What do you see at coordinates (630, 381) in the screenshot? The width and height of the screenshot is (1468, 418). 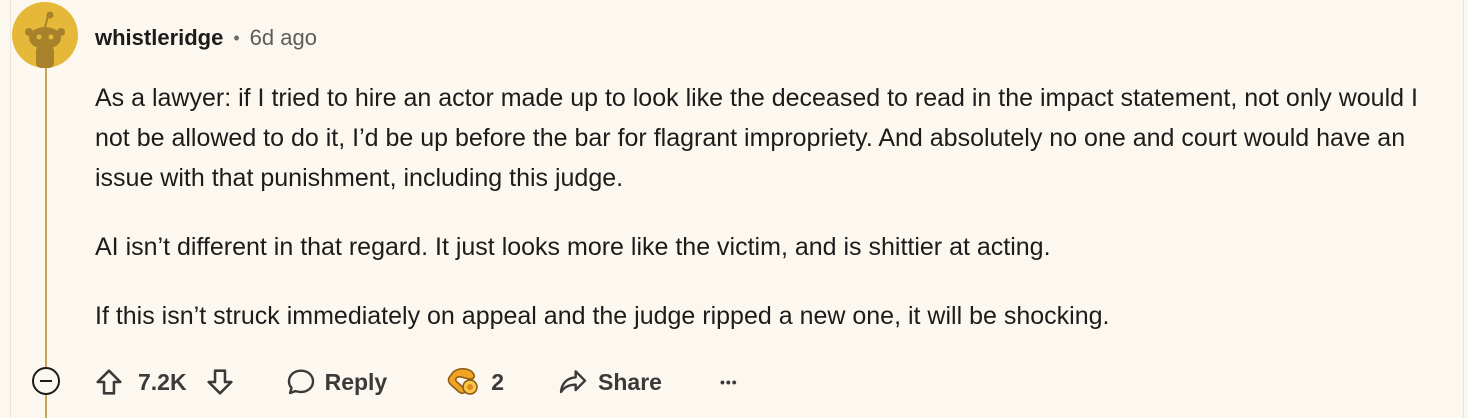 I see `share-label: Share` at bounding box center [630, 381].